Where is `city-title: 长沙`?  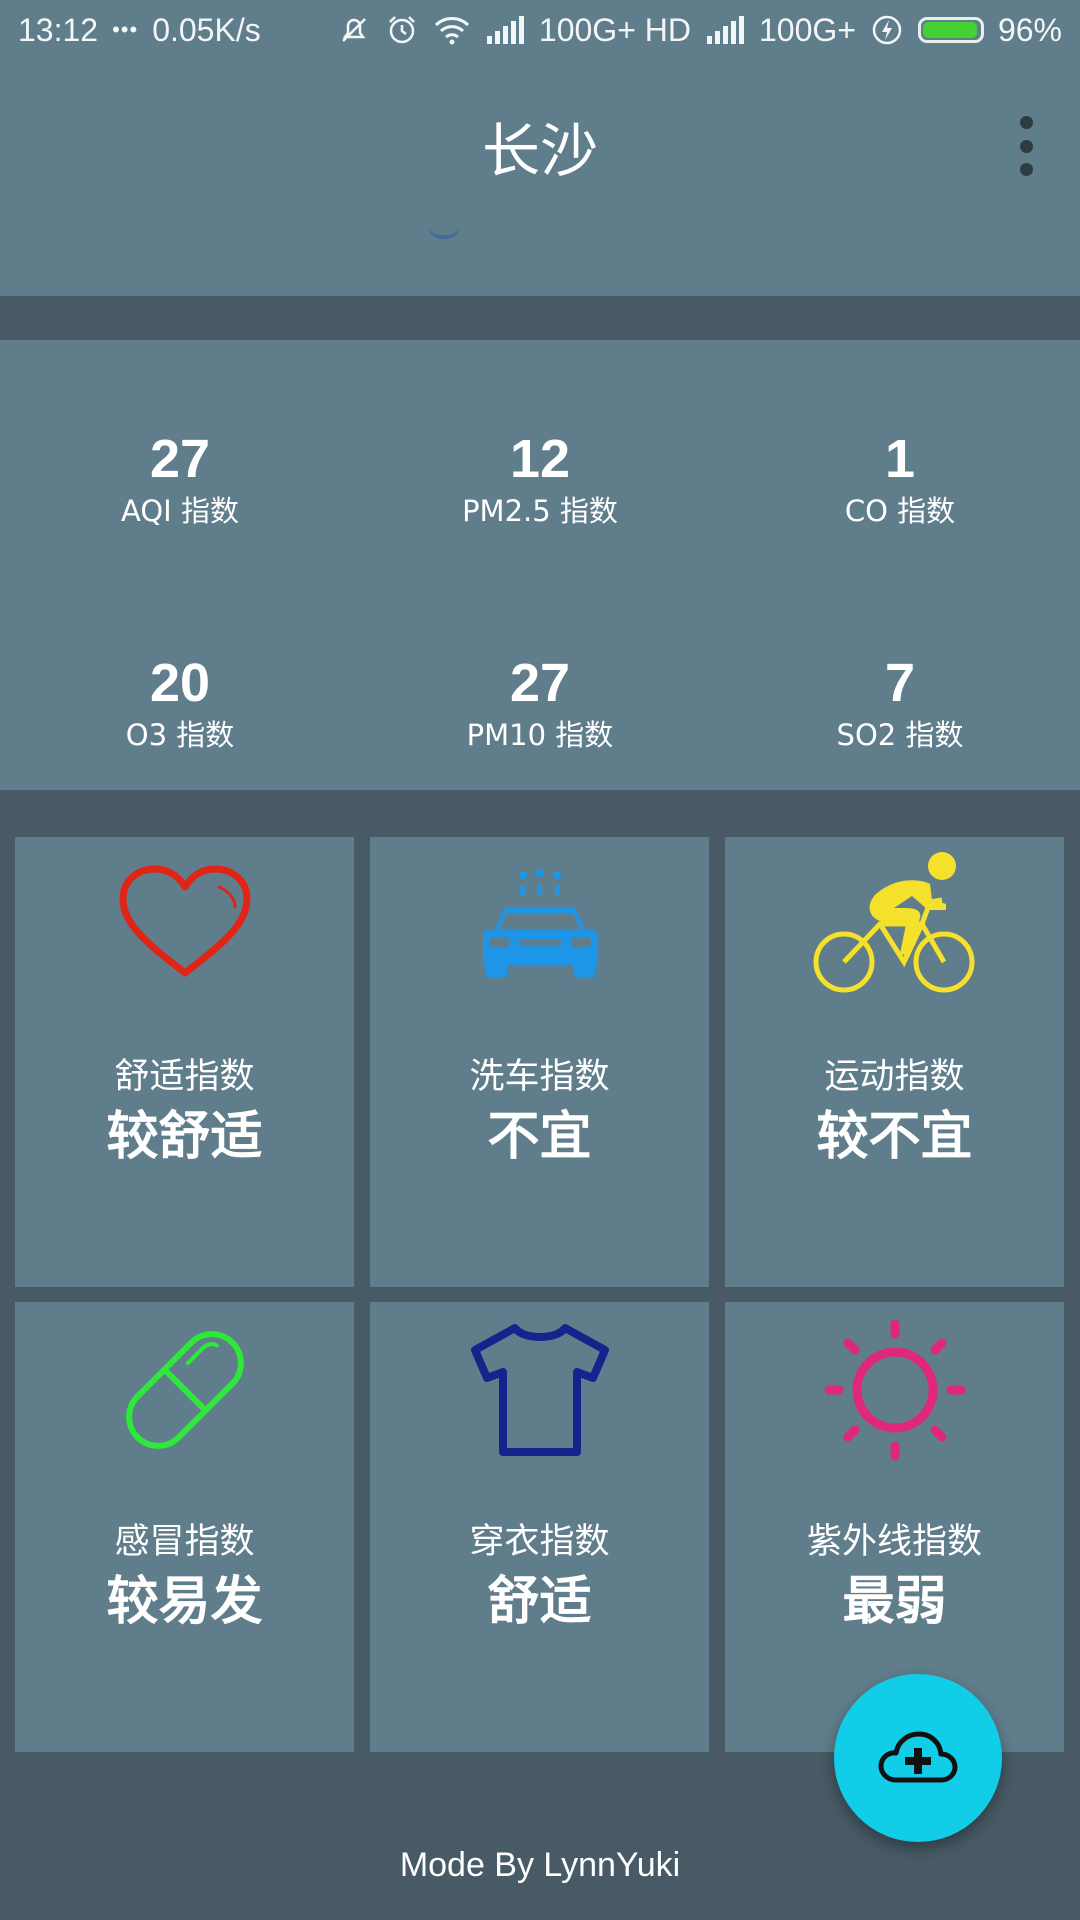 city-title: 长沙 is located at coordinates (539, 151).